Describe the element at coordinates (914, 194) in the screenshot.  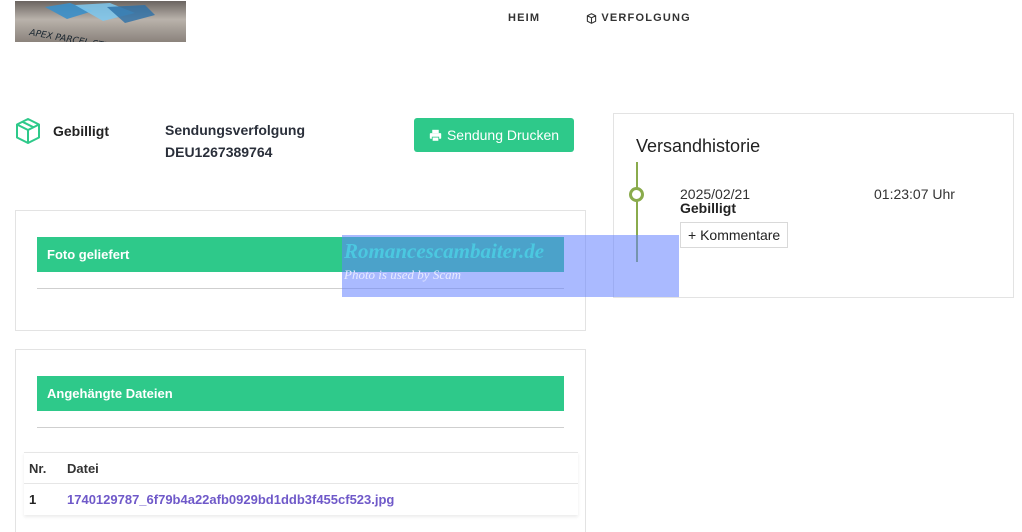
I see `event-time: 01:23:07 Uhr` at that location.